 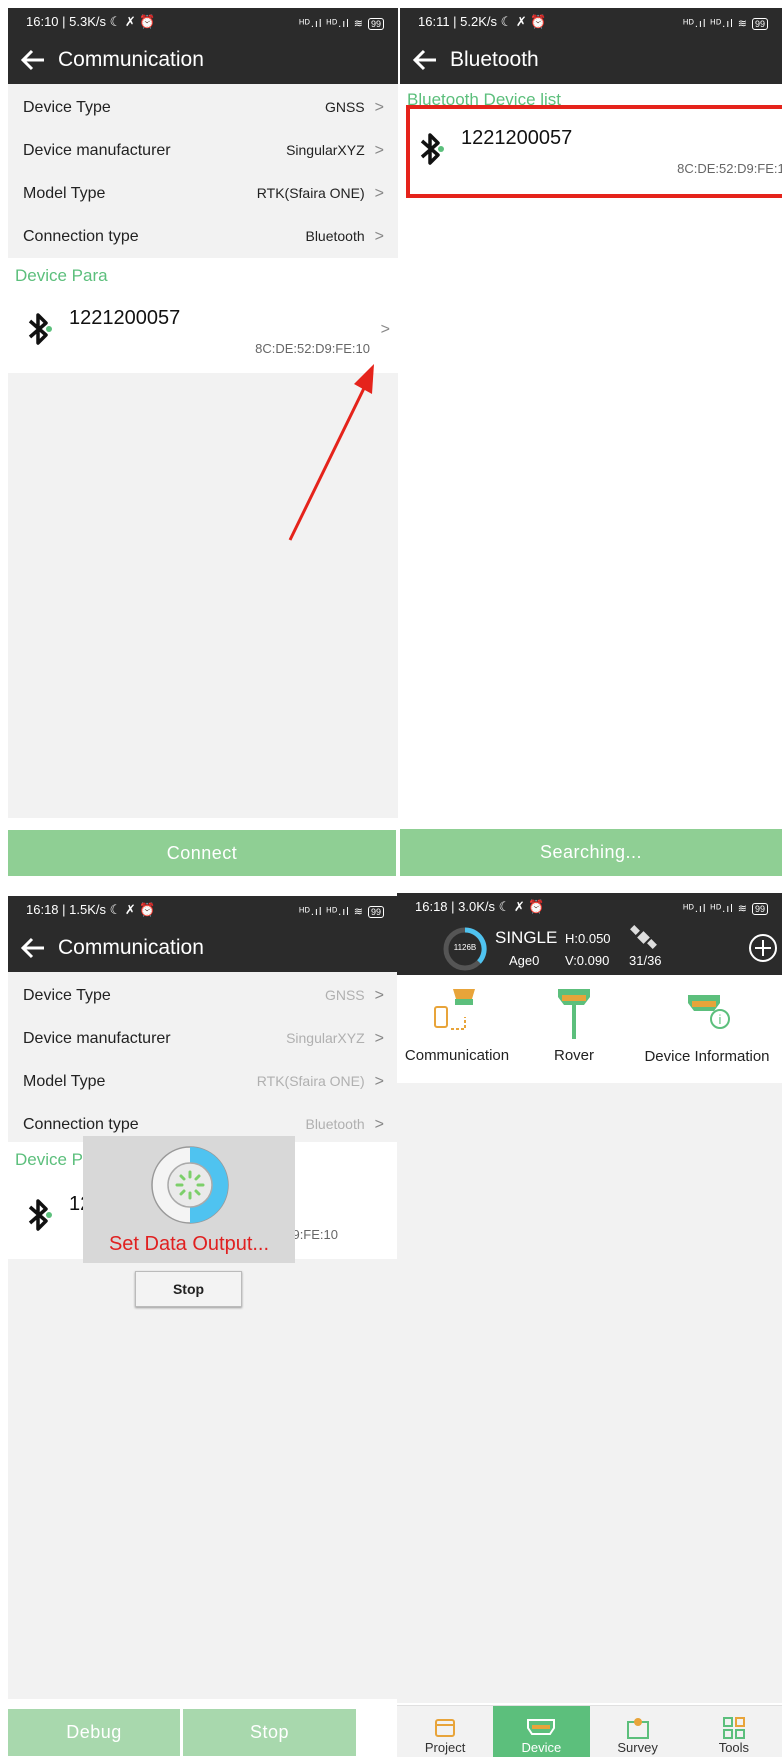 What do you see at coordinates (455, 906) in the screenshot?
I see `status-time: 16:18 | 3.0K/s` at bounding box center [455, 906].